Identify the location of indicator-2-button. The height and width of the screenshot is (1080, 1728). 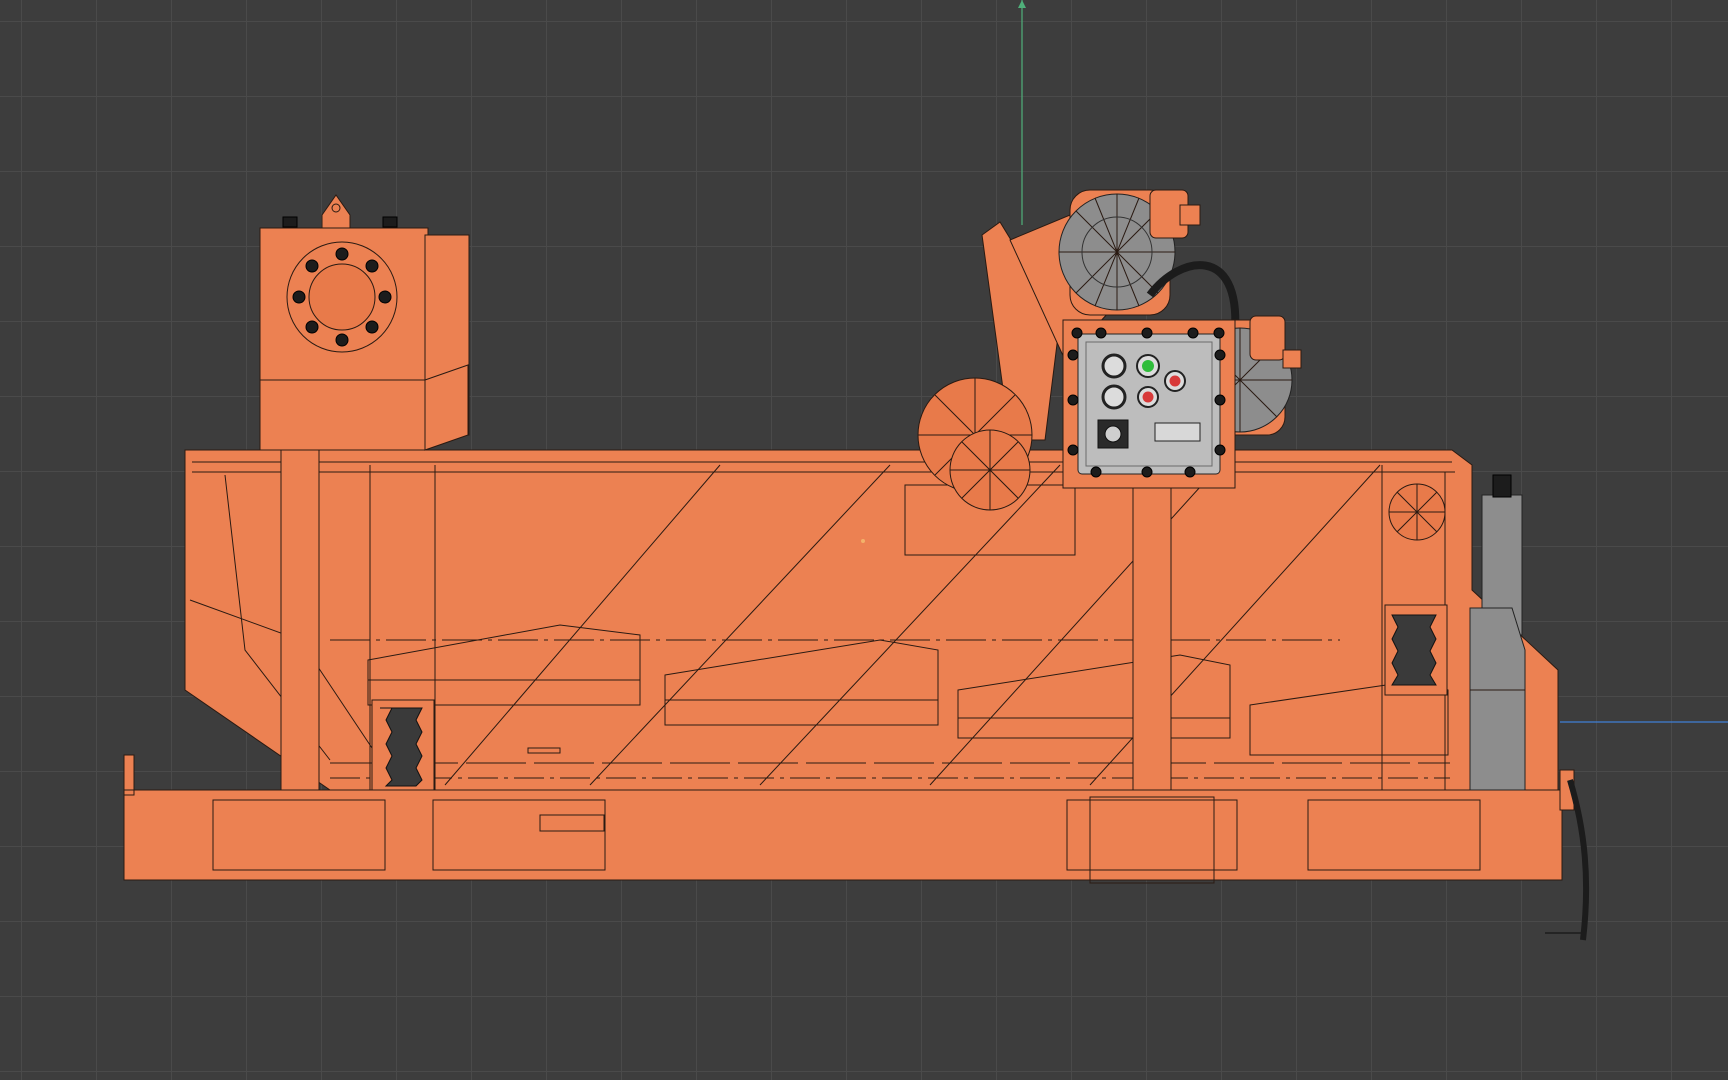
(1114, 397).